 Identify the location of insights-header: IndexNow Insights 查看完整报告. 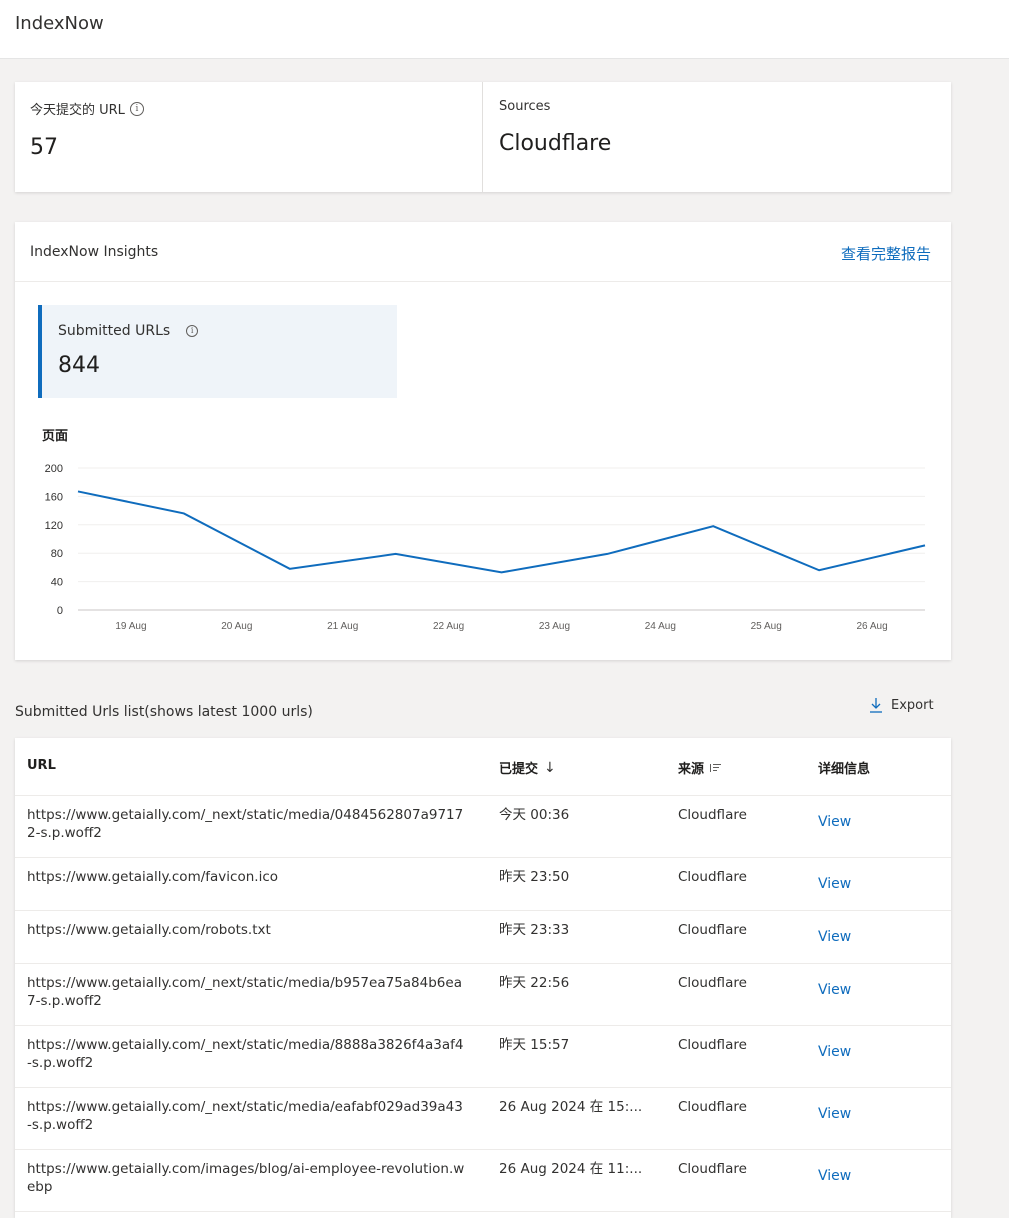
(483, 252).